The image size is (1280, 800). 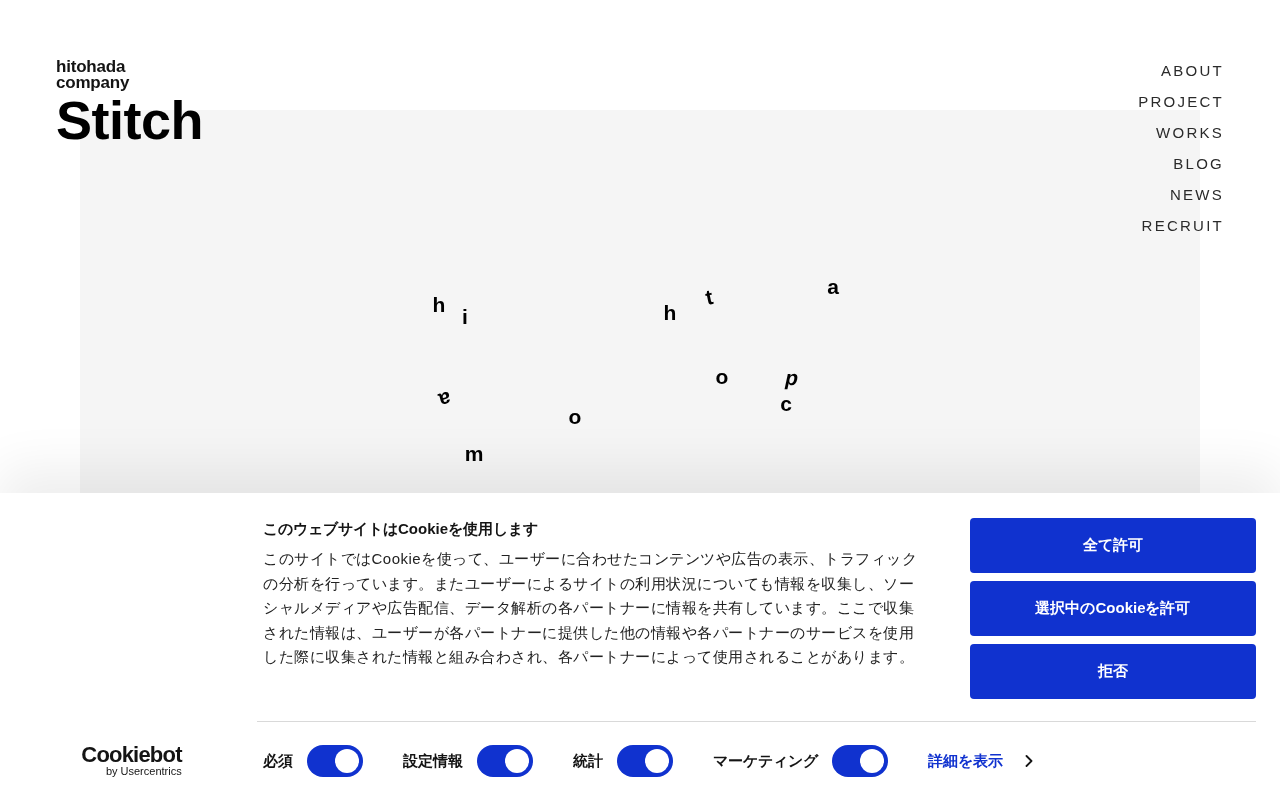 I want to click on nav-link: BLOG, so click(x=1198, y=163).